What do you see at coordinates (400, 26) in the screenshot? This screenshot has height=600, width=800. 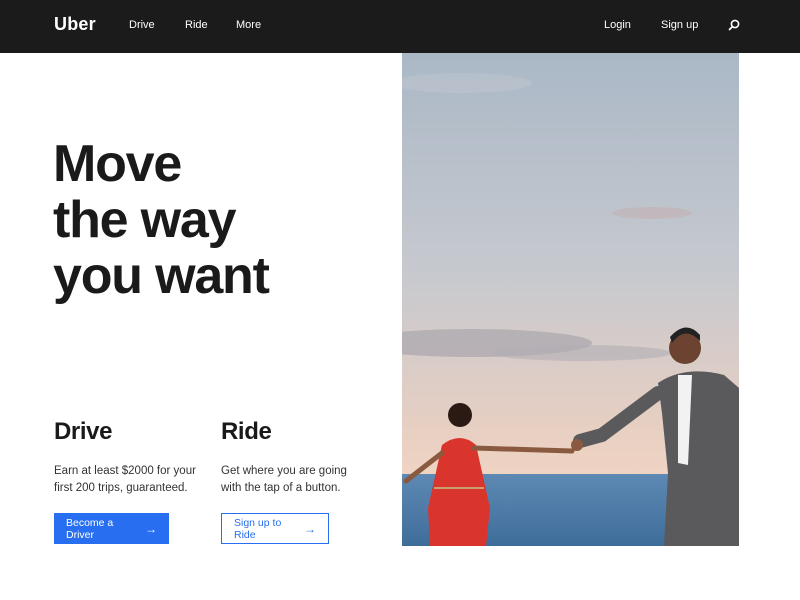 I see `top-nav: Uber Drive Ride More Login Sign up` at bounding box center [400, 26].